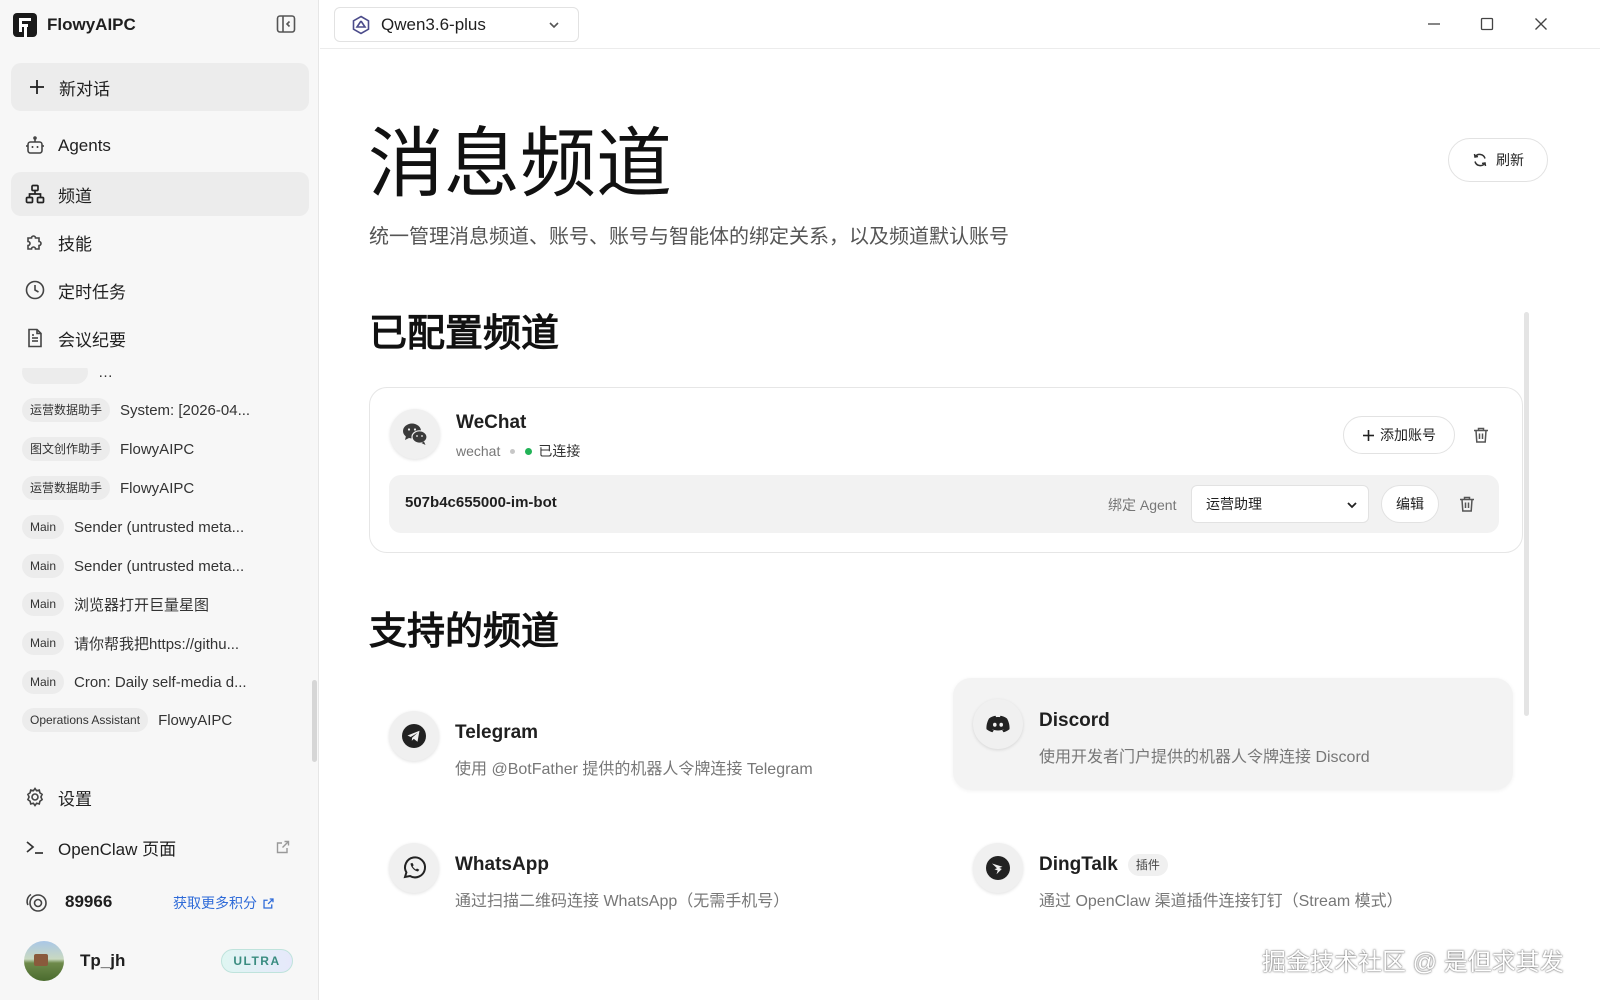 This screenshot has width=1600, height=1000. What do you see at coordinates (634, 769) in the screenshot?
I see `channel-option-desc: 使用 @BotFather 提供的机器人令牌连接 Telegram` at bounding box center [634, 769].